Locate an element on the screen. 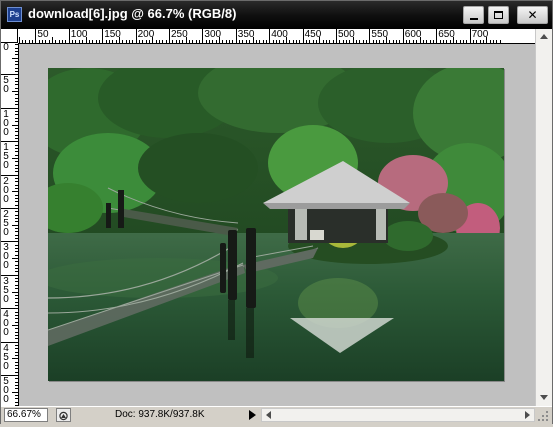 The height and width of the screenshot is (427, 553). ruler-label: 50 is located at coordinates (43, 34).